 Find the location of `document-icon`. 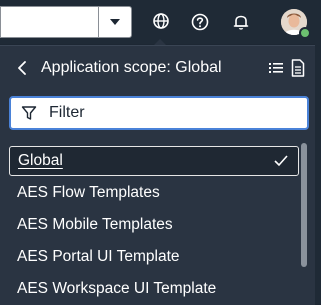

document-icon is located at coordinates (298, 68).